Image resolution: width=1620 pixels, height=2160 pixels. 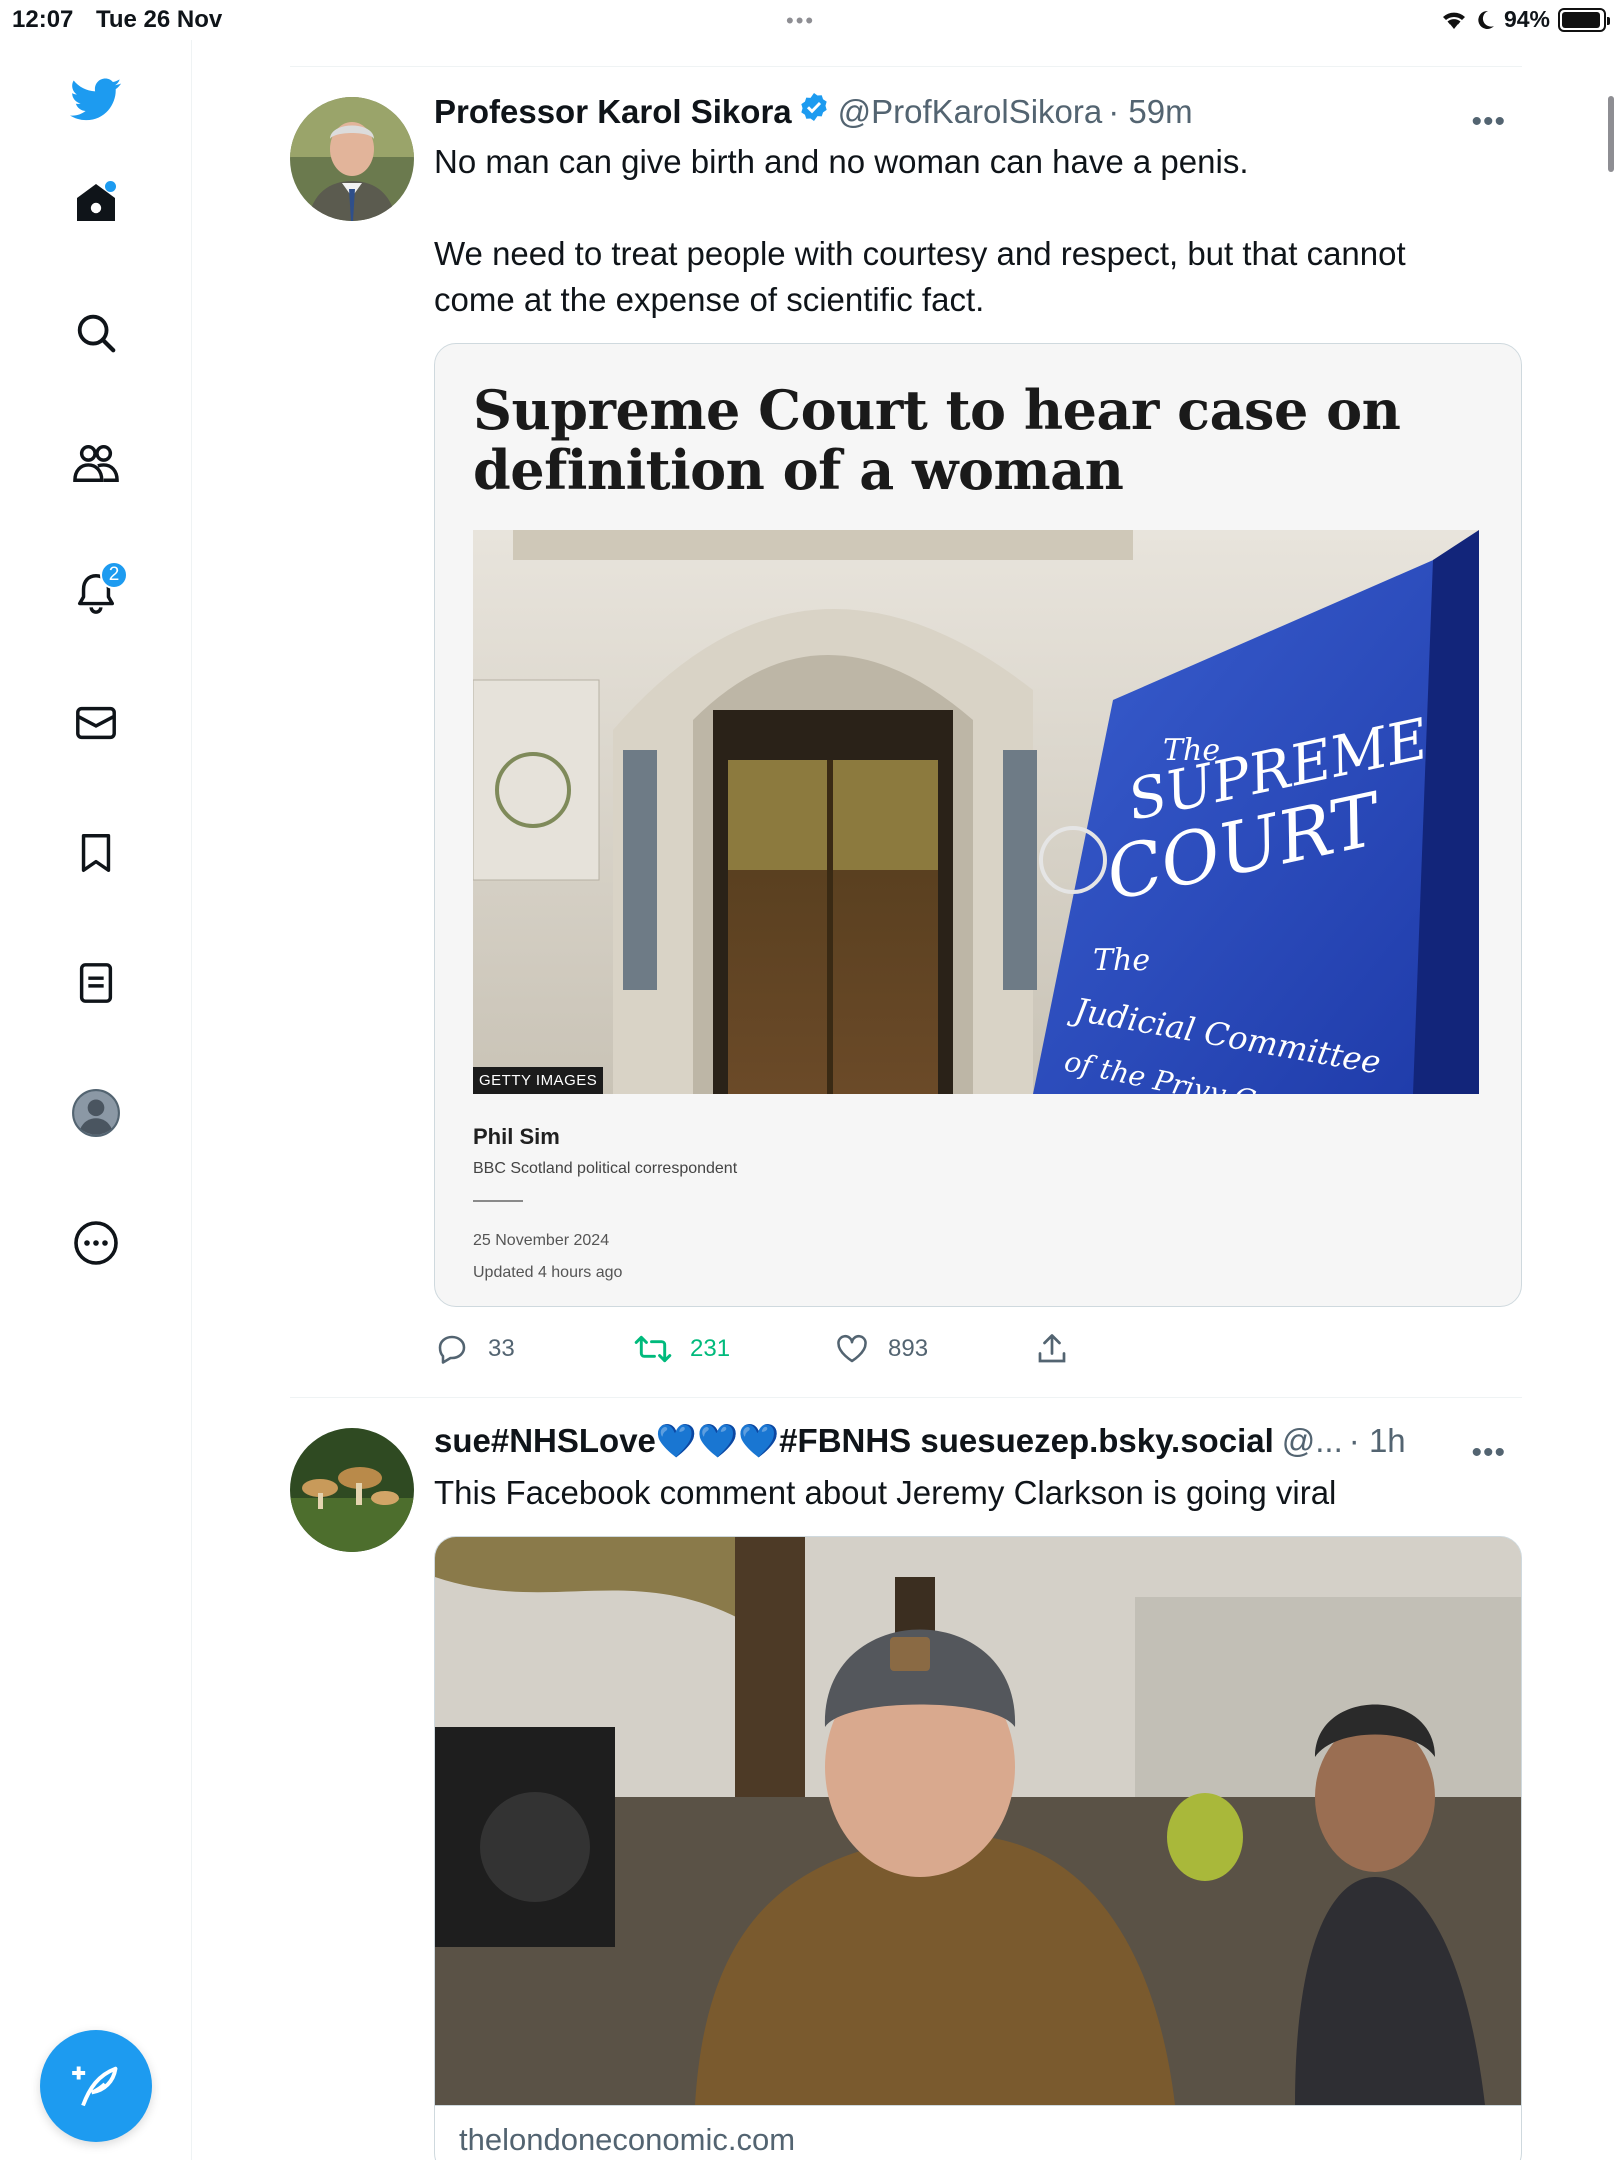 I want to click on battery-icon, so click(x=1584, y=19).